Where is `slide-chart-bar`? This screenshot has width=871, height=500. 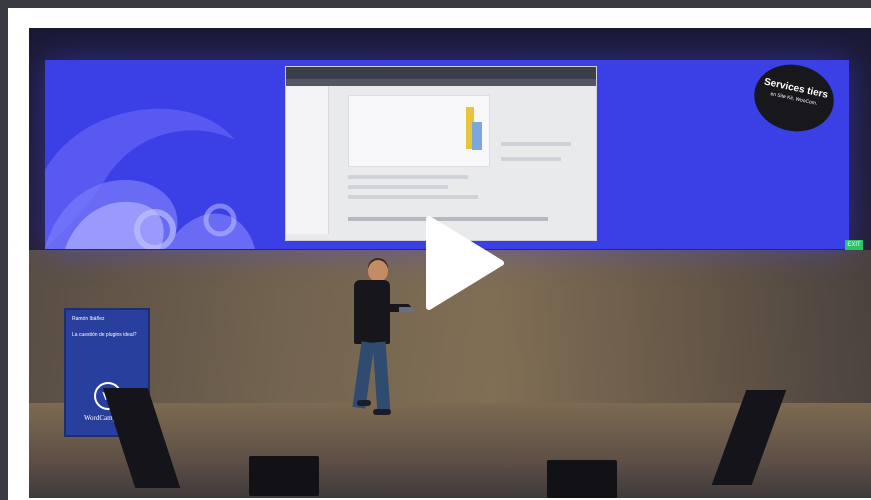 slide-chart-bar is located at coordinates (477, 136).